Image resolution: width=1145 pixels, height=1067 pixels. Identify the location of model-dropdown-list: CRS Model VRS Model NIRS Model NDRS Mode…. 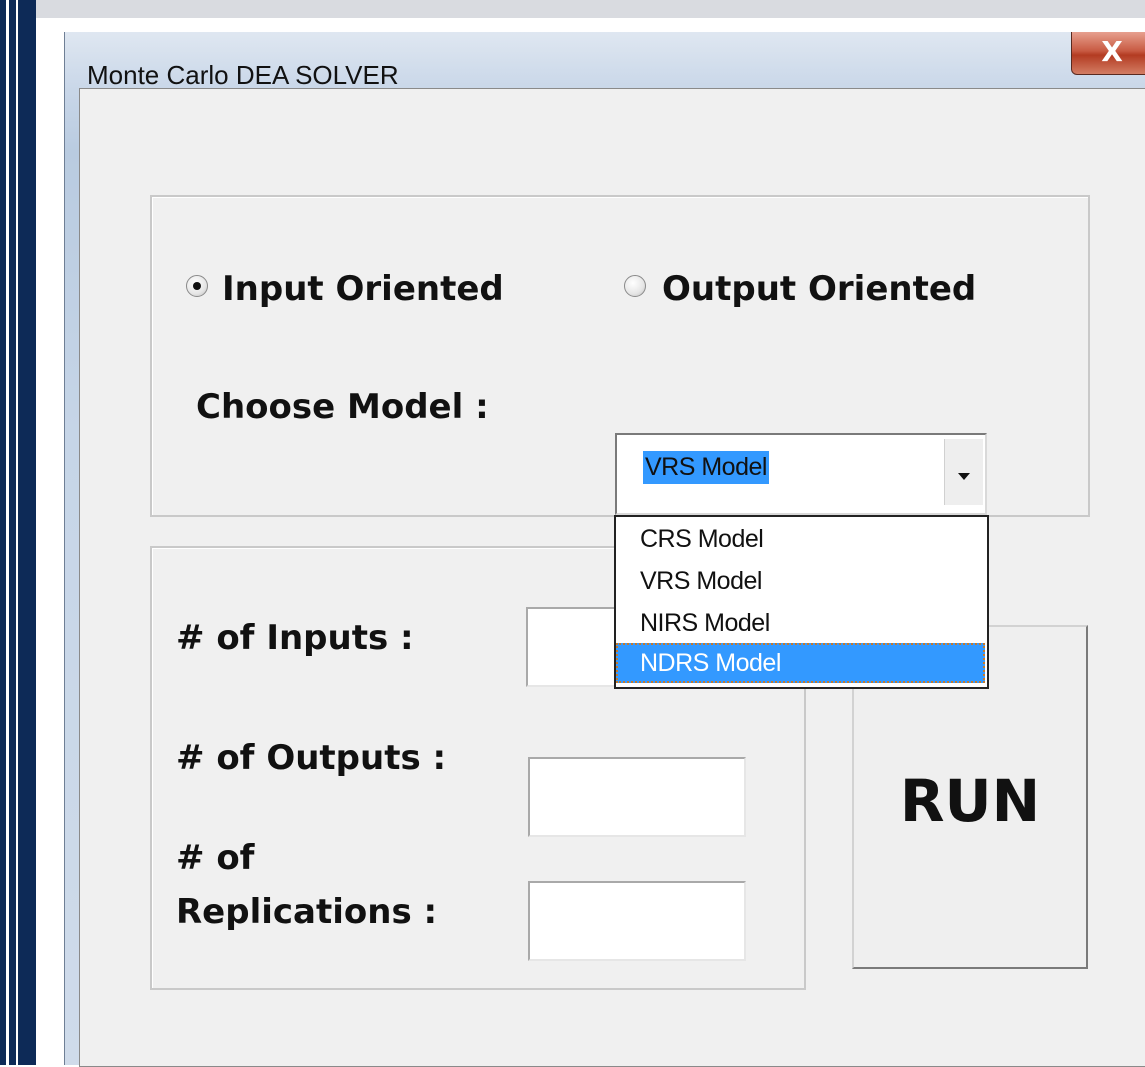
(801, 602).